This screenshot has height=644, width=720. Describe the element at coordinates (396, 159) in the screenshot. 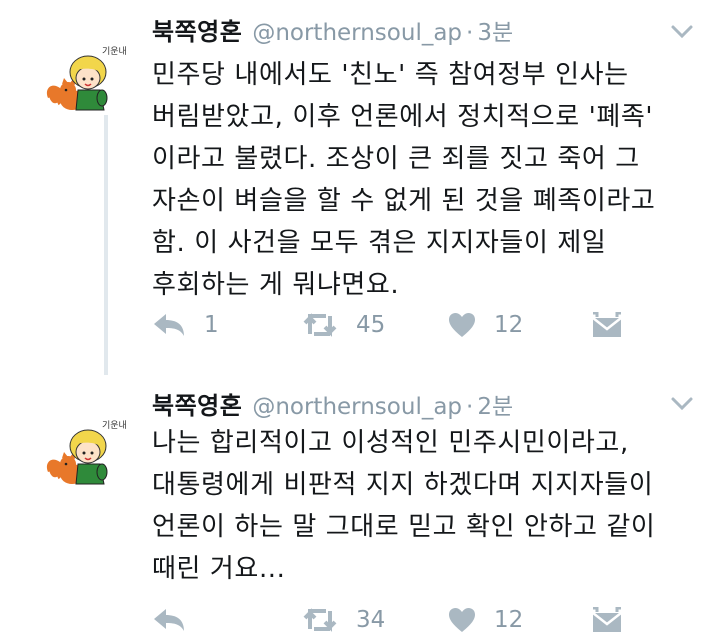

I see `tweet-line: 이라고 불렸다. 조상이 큰 죄를 짓고 죽어 그` at that location.